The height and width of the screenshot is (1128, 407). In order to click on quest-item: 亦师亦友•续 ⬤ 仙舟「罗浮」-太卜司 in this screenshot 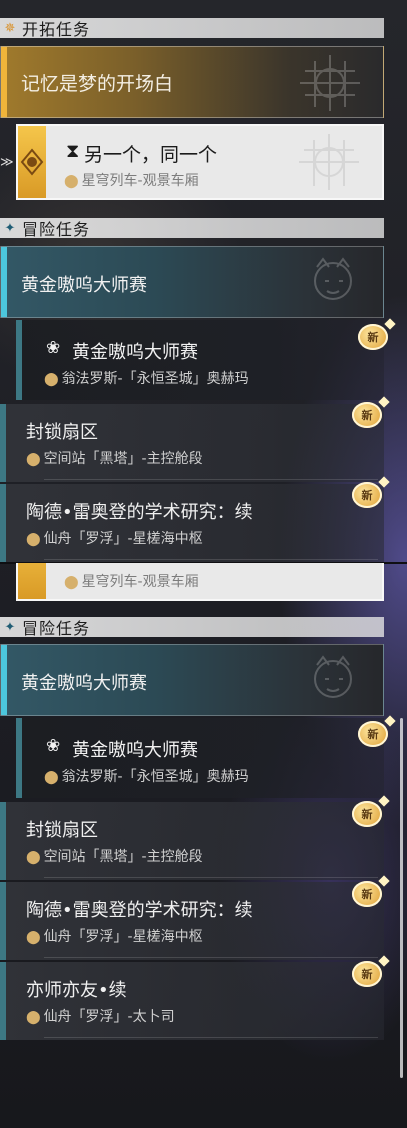, I will do `click(192, 1001)`.